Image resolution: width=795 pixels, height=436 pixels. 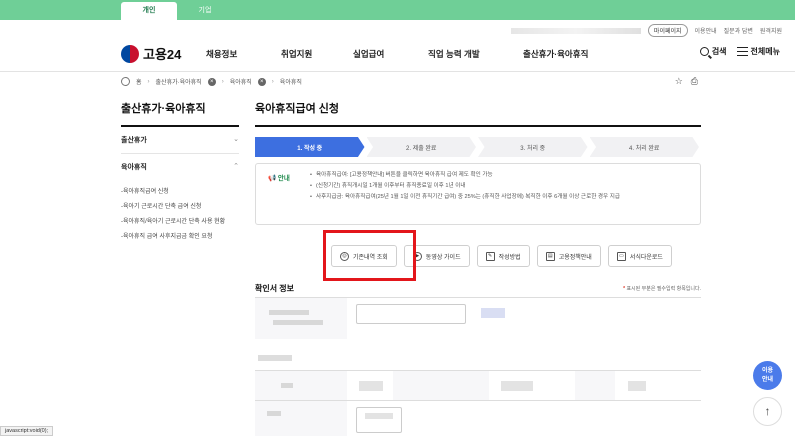 What do you see at coordinates (662, 289) in the screenshot?
I see `required-note: * 표시된 부분은 필수입력 항목입니다.` at bounding box center [662, 289].